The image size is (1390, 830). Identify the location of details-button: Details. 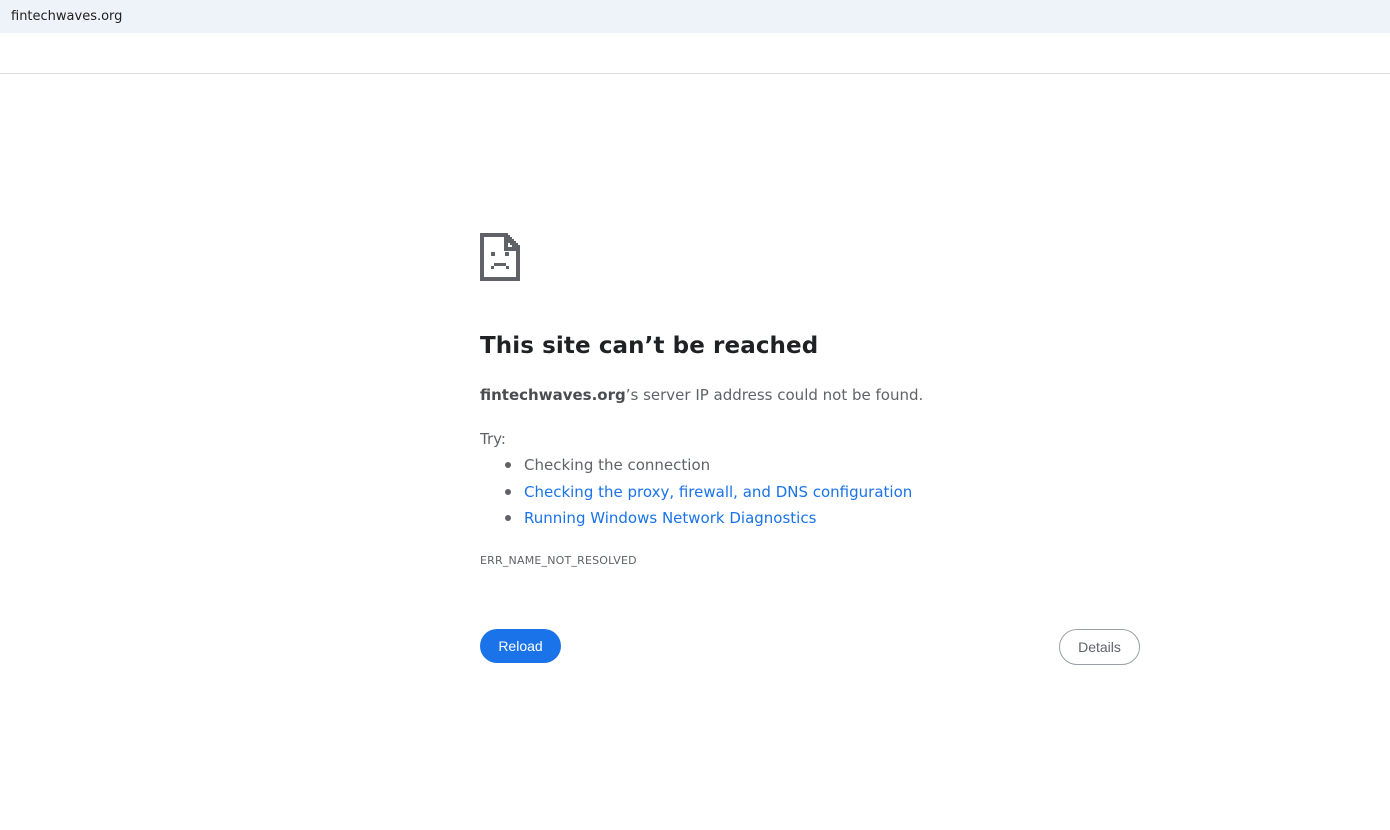
(1099, 647).